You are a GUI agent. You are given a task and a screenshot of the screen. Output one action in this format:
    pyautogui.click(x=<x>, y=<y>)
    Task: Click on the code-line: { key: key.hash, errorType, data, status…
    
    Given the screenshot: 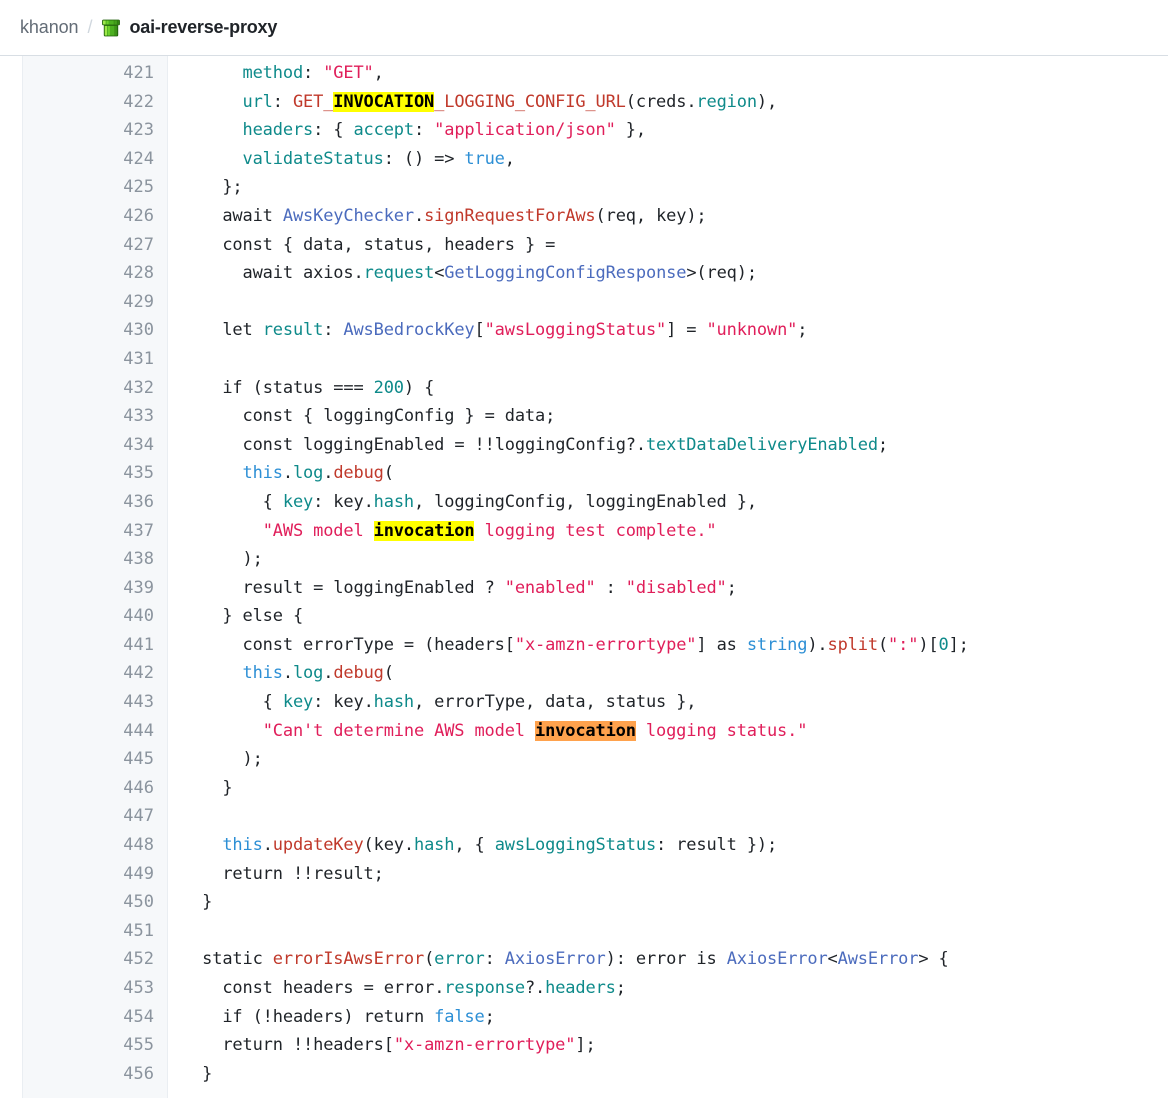 What is the action you would take?
    pyautogui.click(x=675, y=702)
    